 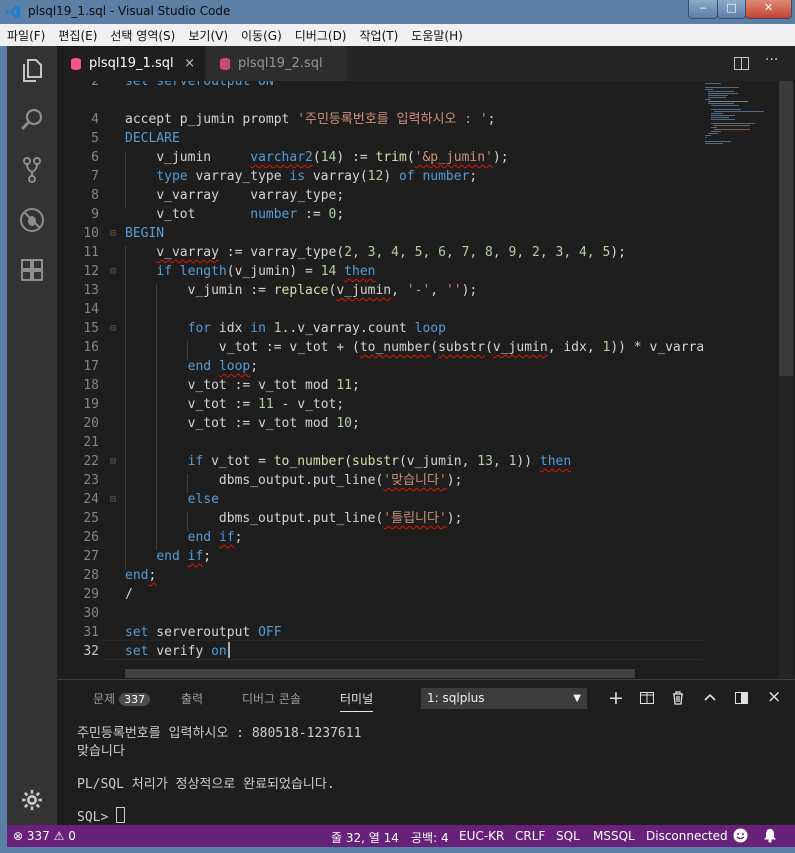 What do you see at coordinates (206, 784) in the screenshot?
I see `terminal-line: PL/SQL 처리가 정상적으로 완료되었습니다.` at bounding box center [206, 784].